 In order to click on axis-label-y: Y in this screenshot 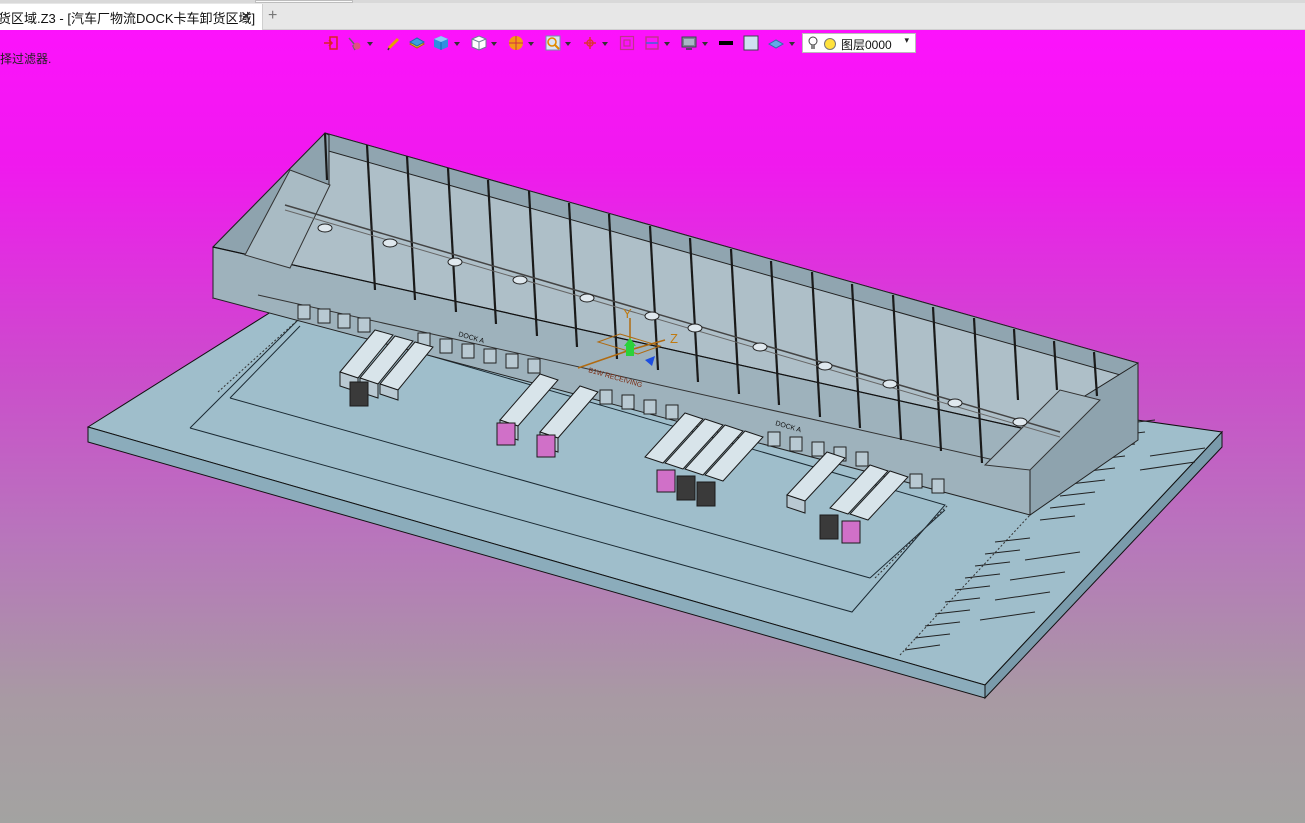, I will do `click(627, 313)`.